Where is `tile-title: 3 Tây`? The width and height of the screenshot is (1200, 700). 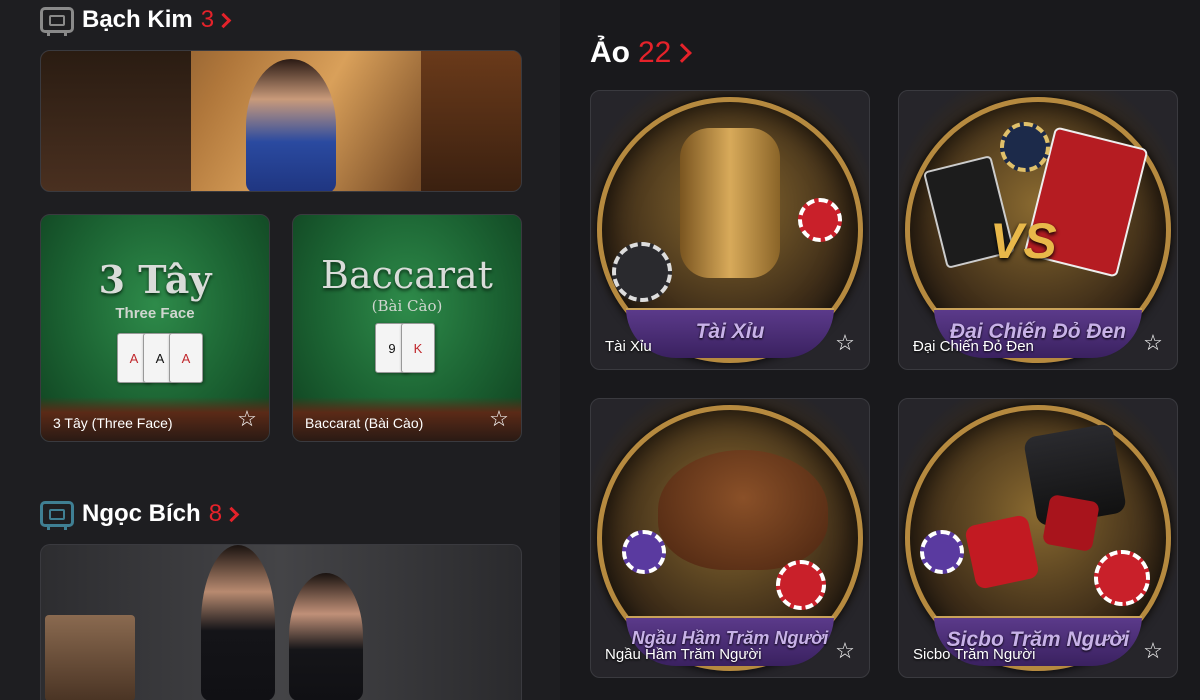
tile-title: 3 Tây is located at coordinates (155, 279).